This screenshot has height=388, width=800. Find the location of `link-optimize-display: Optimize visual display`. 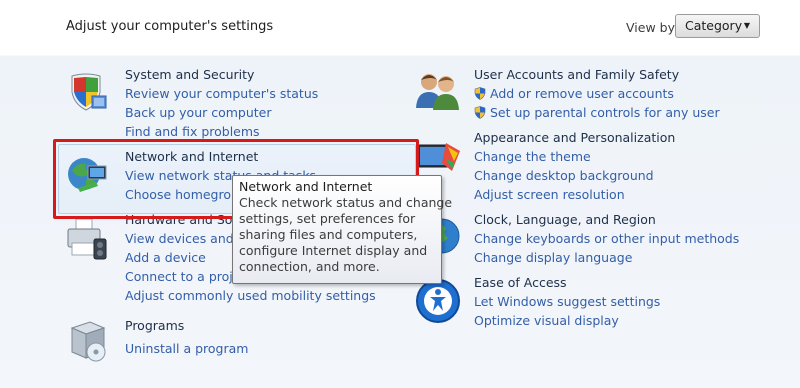

link-optimize-display: Optimize visual display is located at coordinates (546, 320).